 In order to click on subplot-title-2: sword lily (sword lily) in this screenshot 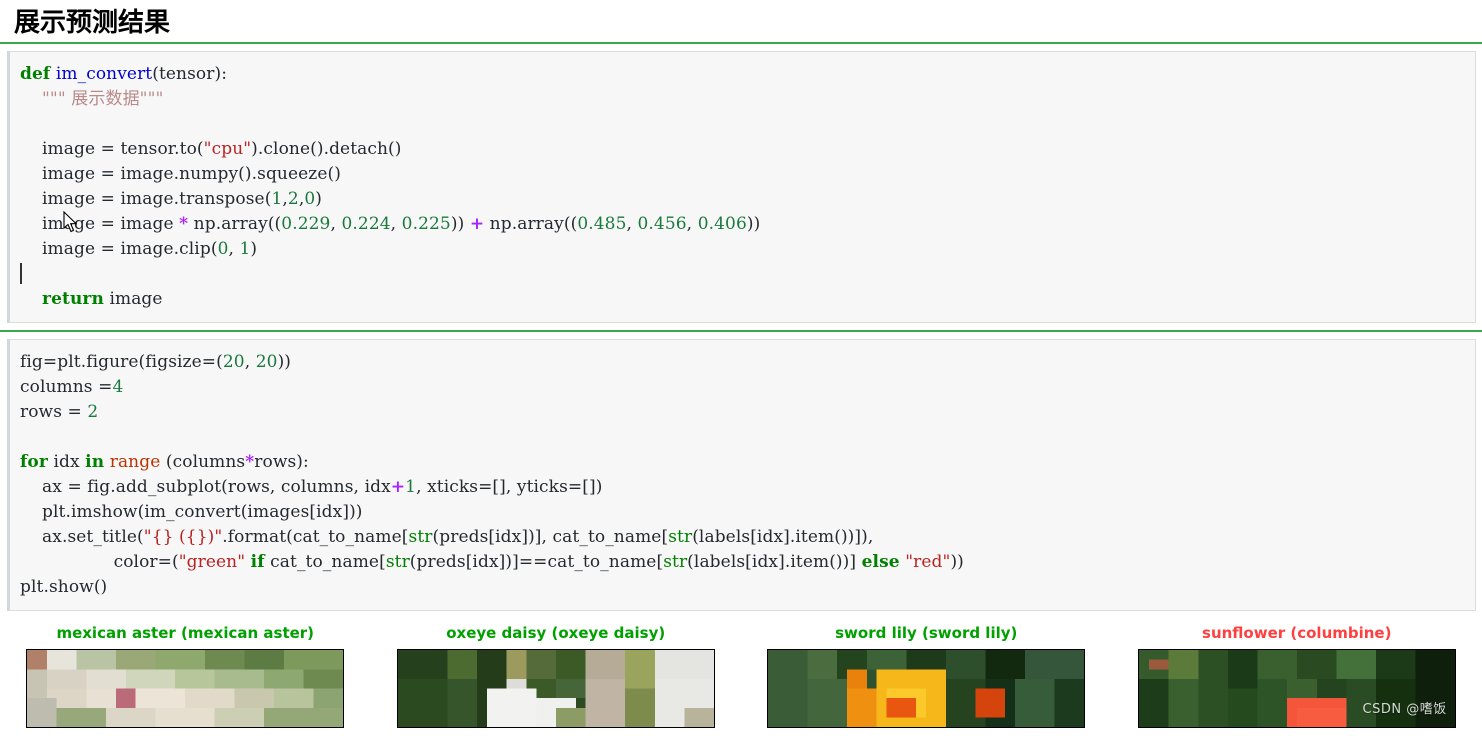, I will do `click(926, 633)`.